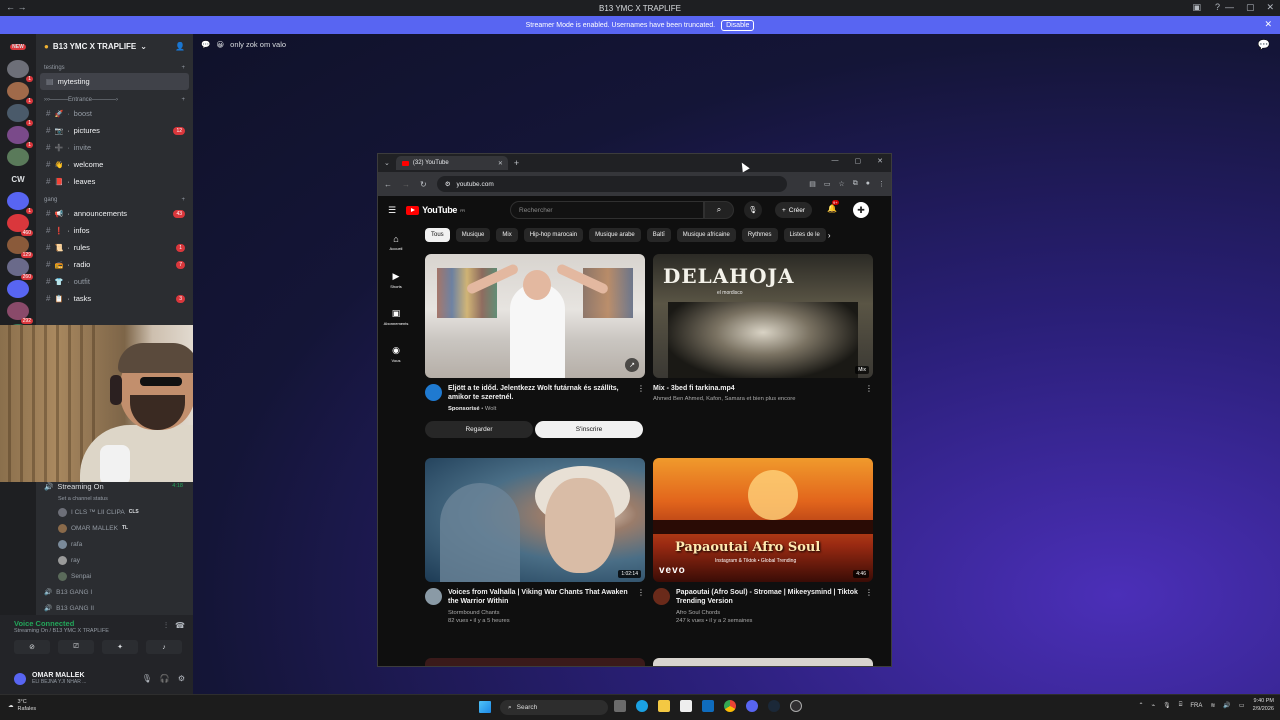  What do you see at coordinates (437, 235) in the screenshot?
I see `filter-chip: Tous` at bounding box center [437, 235].